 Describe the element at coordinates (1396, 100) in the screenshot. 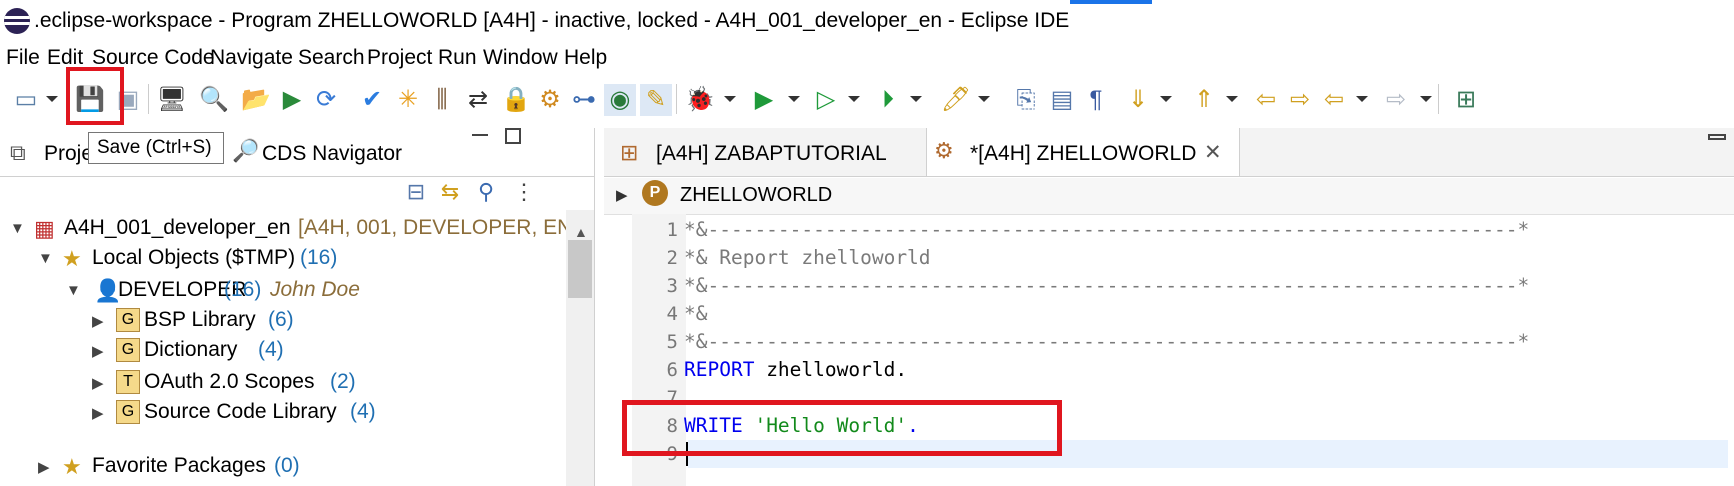

I see `forward-icon: ⇨` at that location.